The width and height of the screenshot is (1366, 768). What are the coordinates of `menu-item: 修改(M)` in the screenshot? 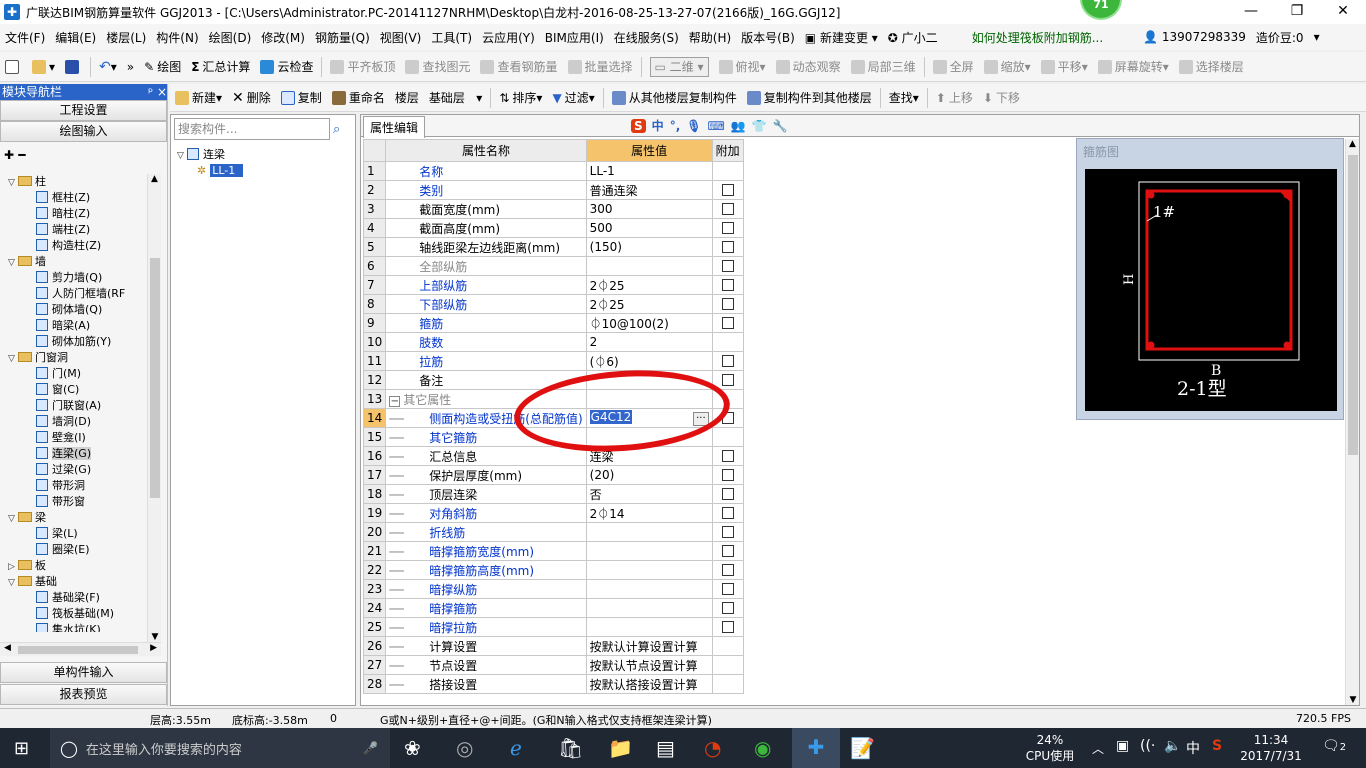 It's located at (283, 37).